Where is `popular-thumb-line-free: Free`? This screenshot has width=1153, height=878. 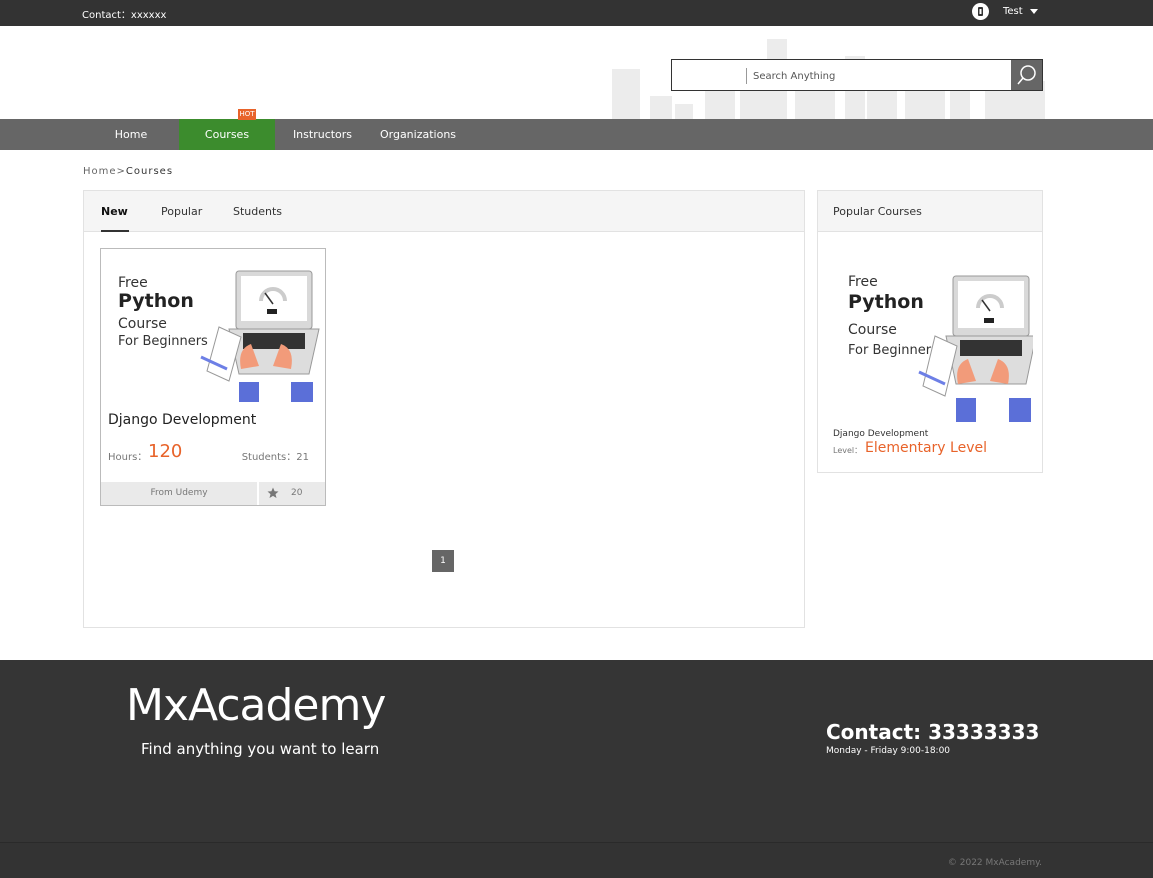 popular-thumb-line-free: Free is located at coordinates (863, 282).